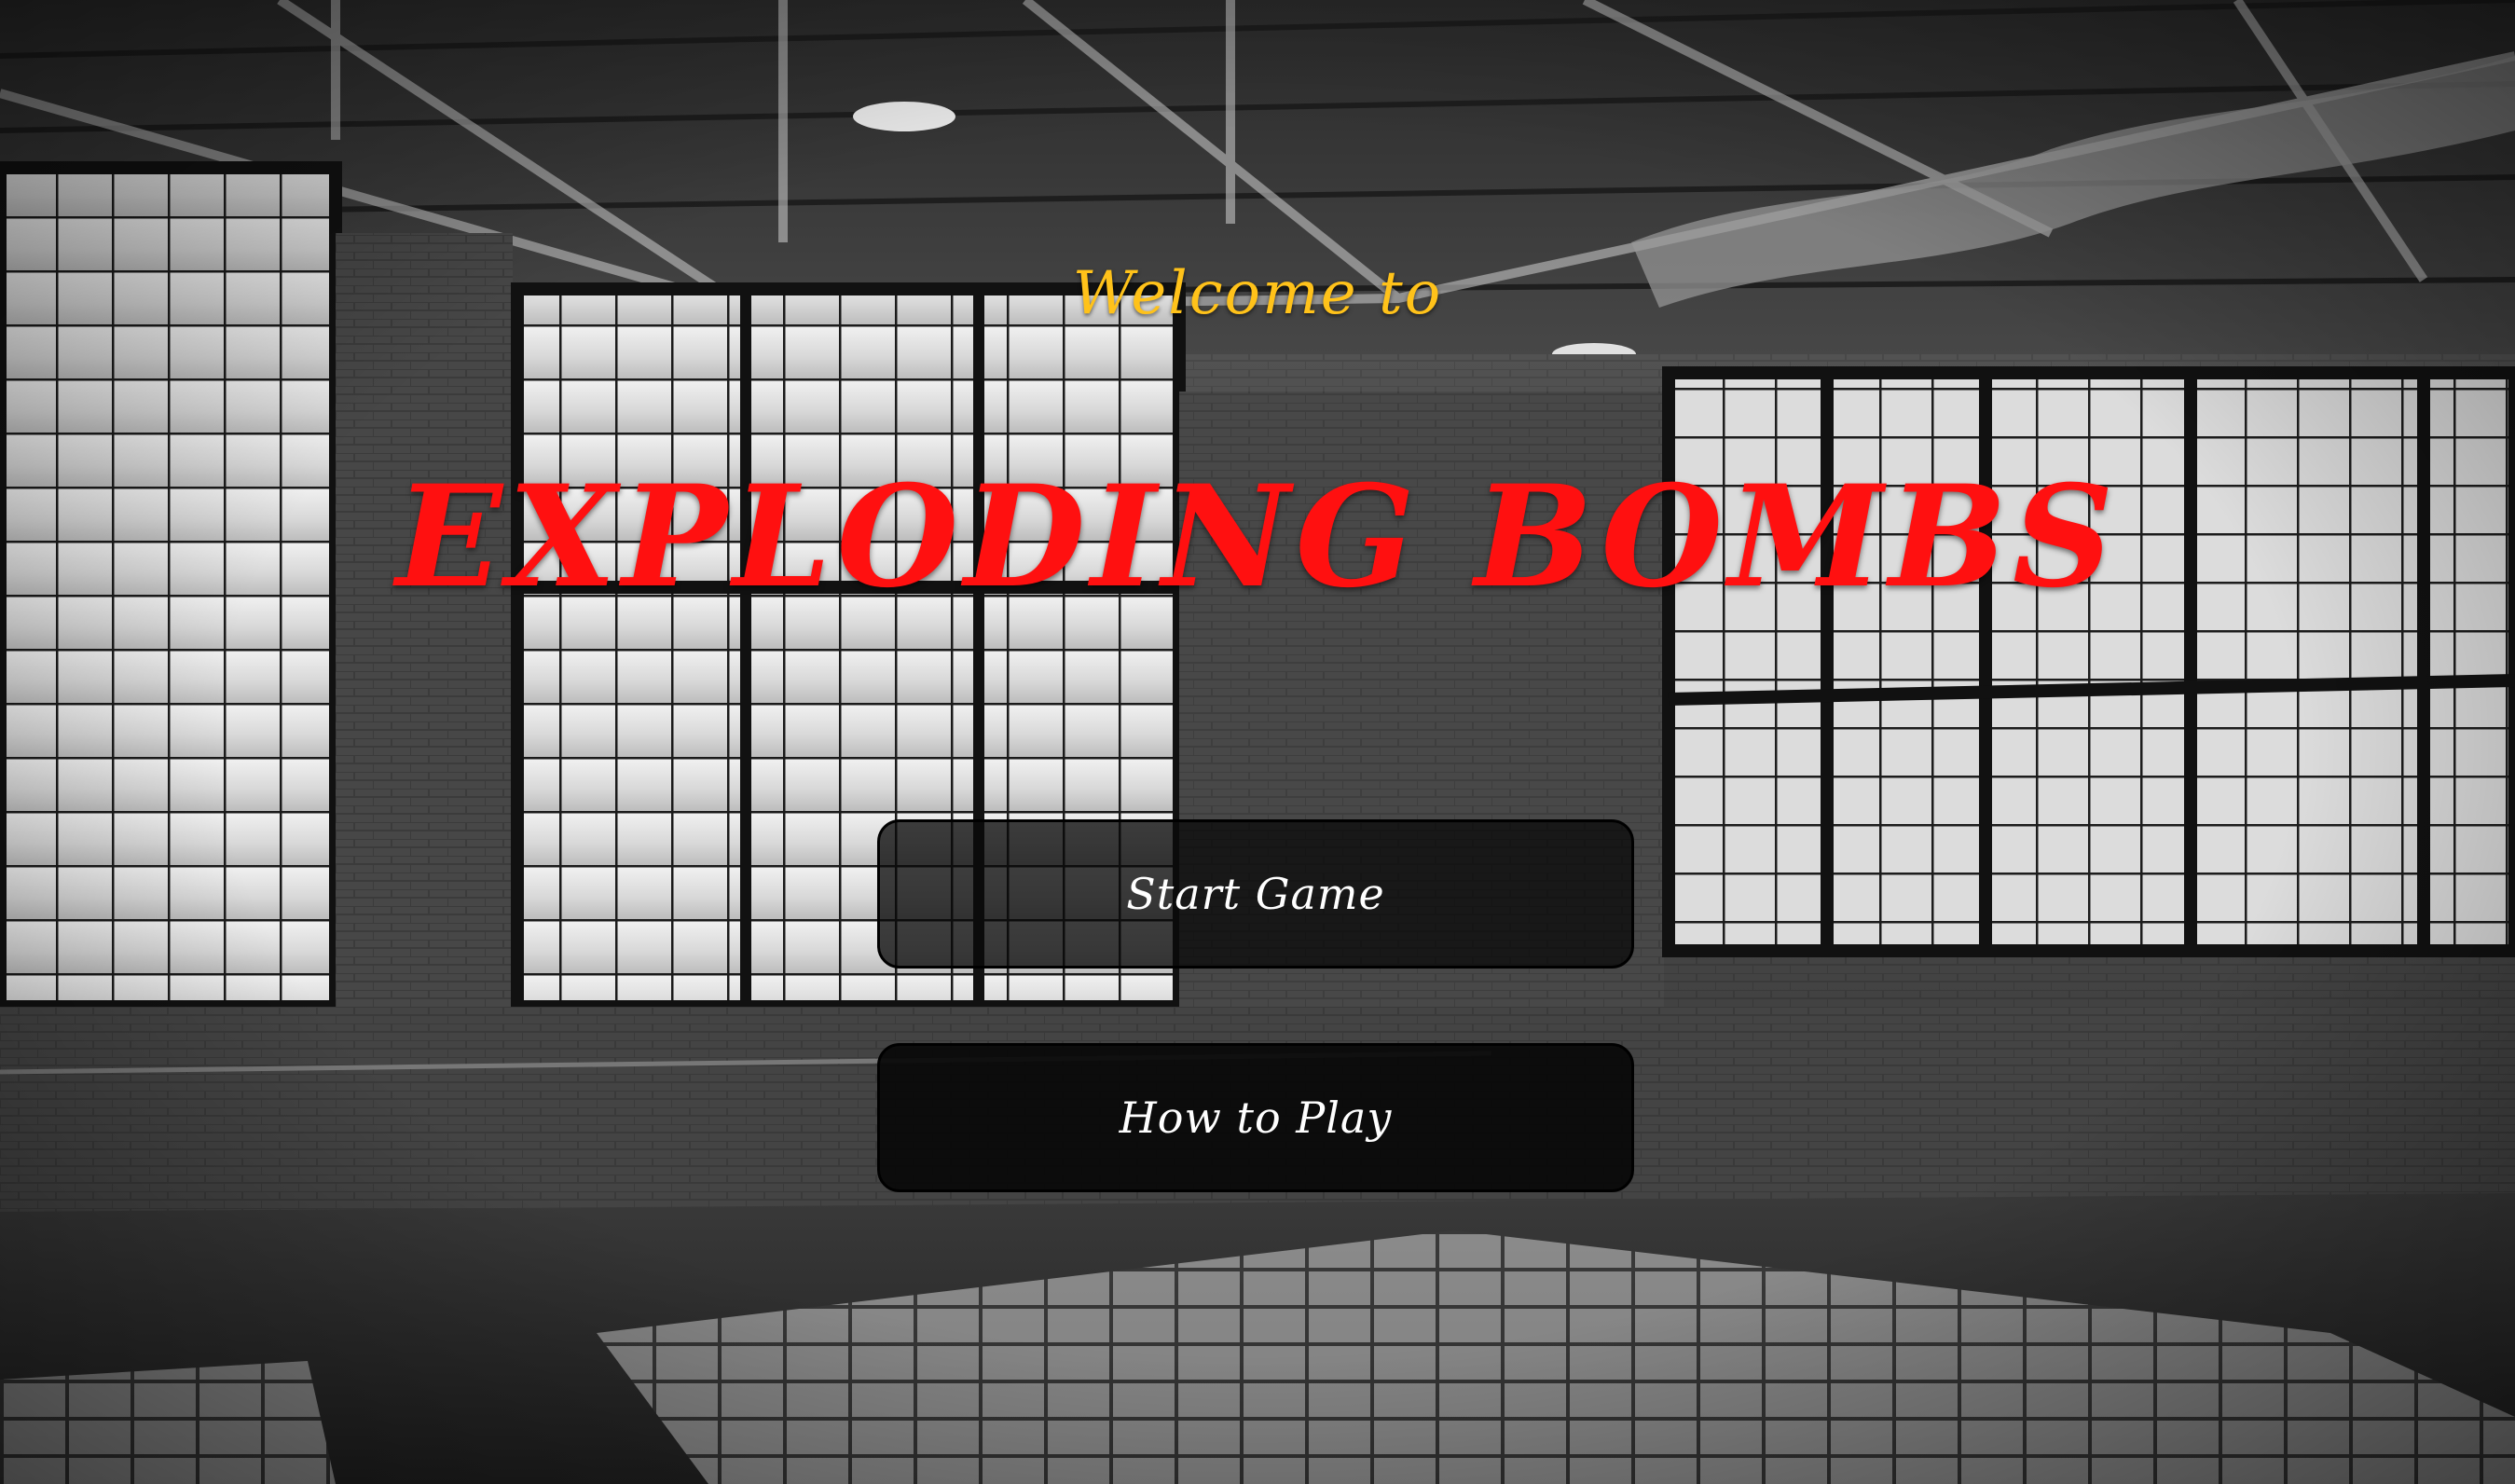 This screenshot has width=2515, height=1484. I want to click on game-title: EXPLODING BOMBS, so click(1258, 537).